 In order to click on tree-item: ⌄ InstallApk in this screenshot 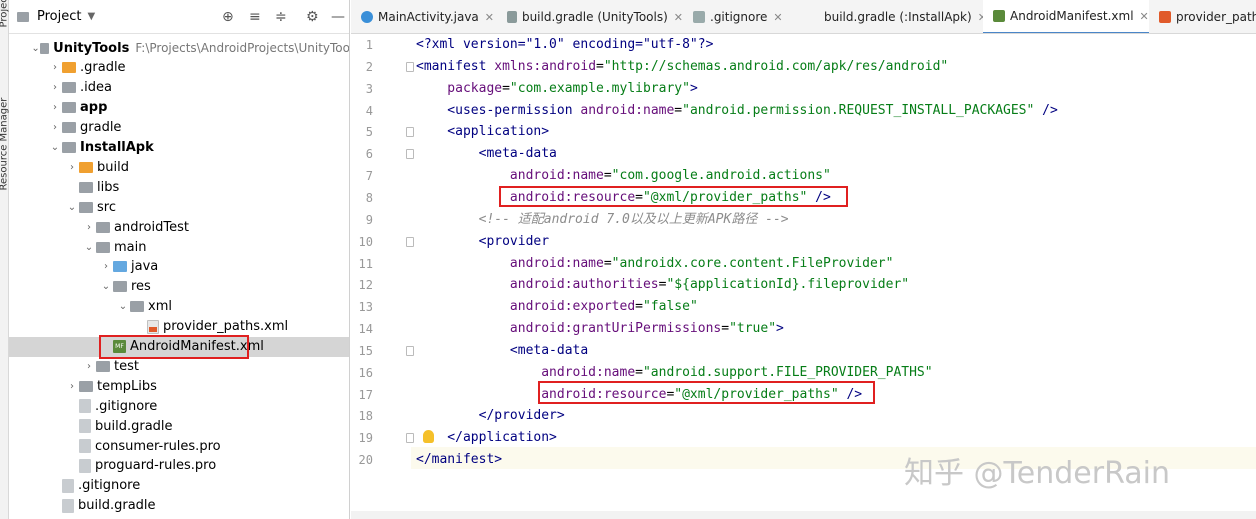, I will do `click(179, 148)`.